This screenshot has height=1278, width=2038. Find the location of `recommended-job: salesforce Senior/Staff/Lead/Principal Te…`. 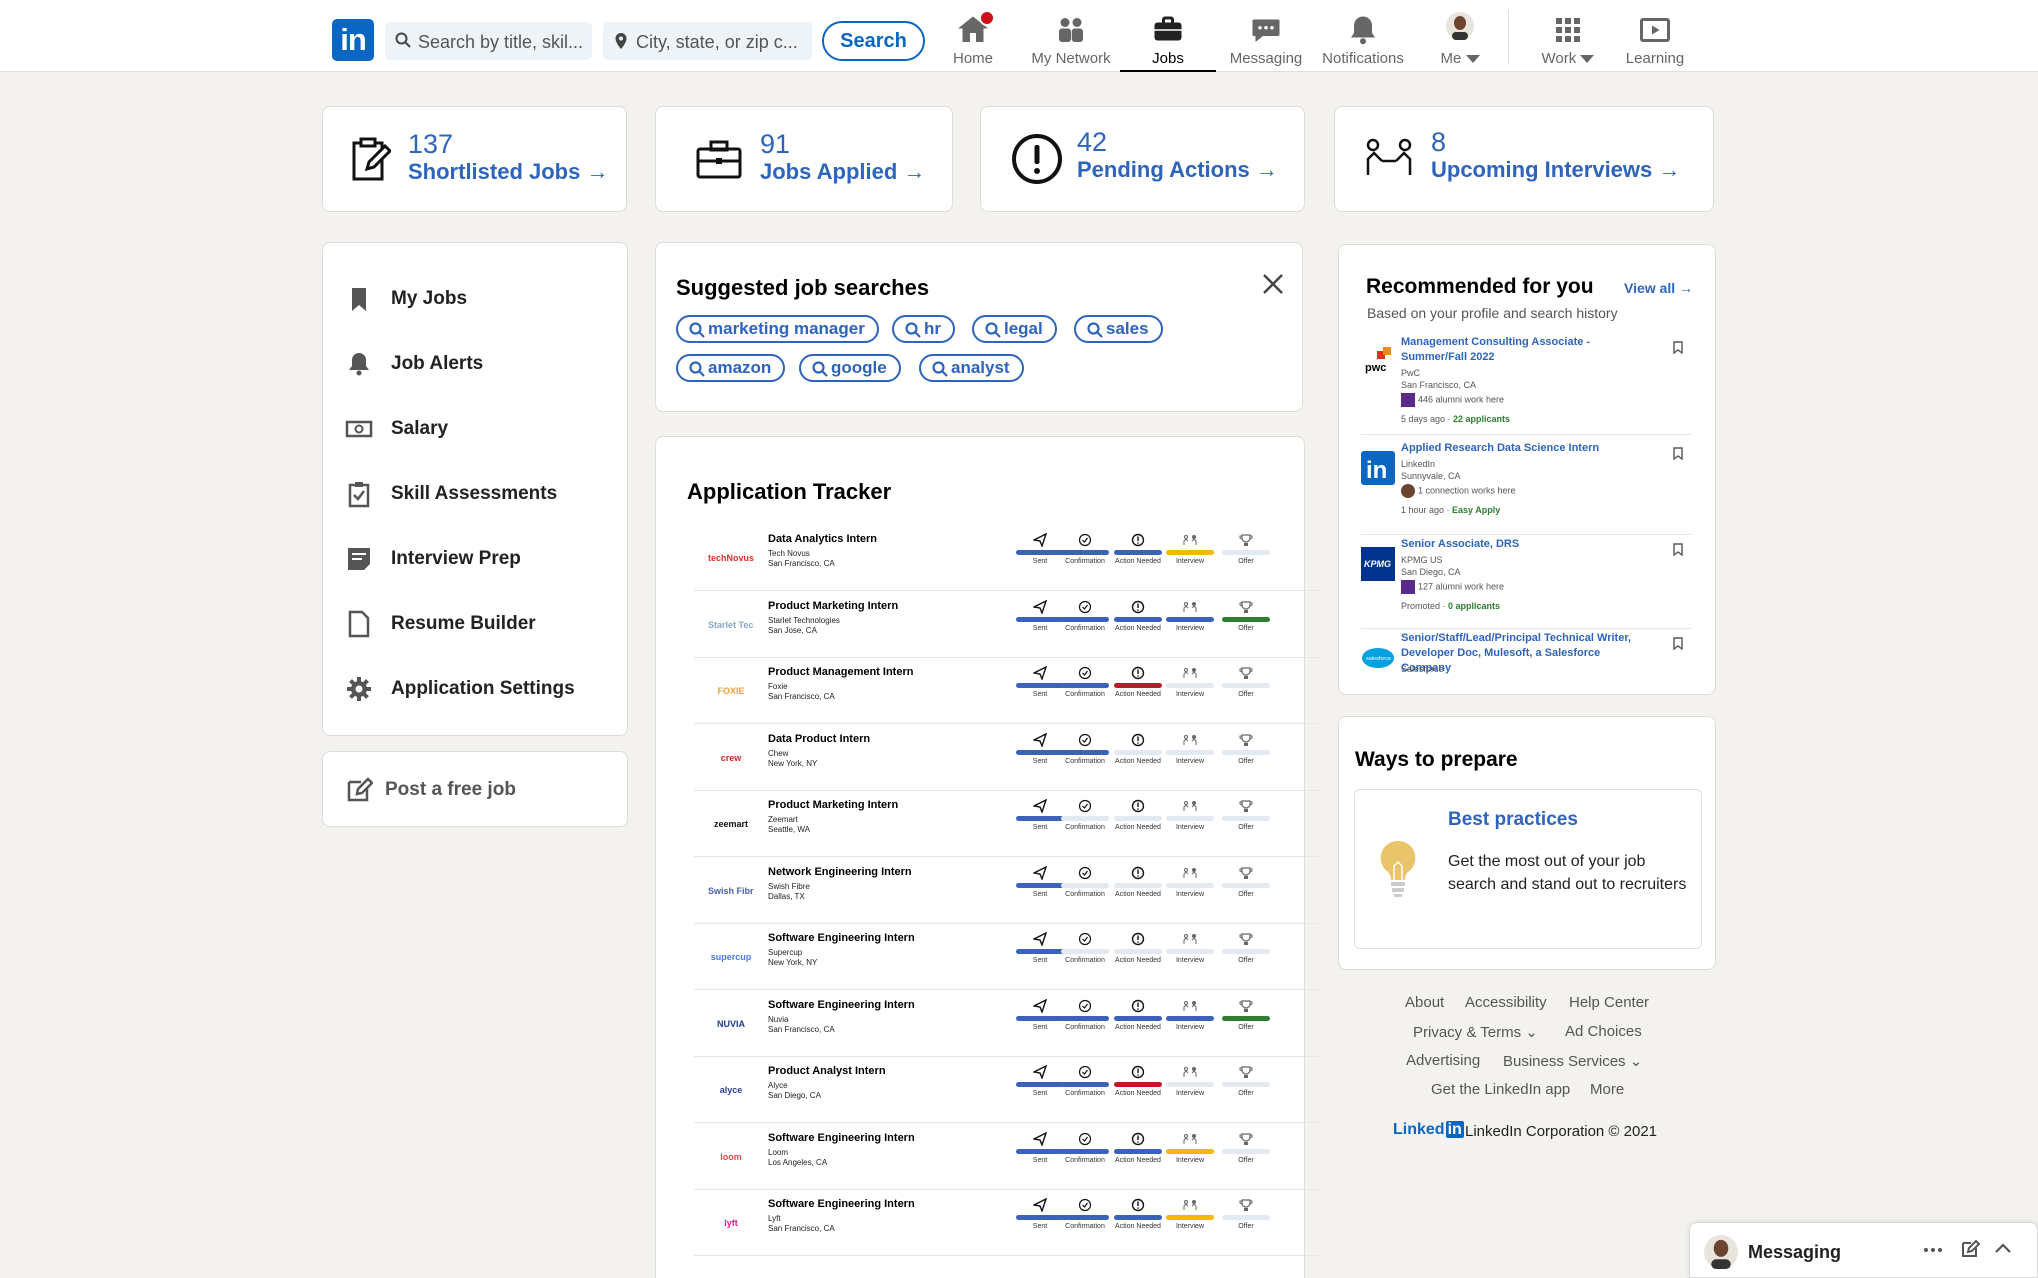

recommended-job: salesforce Senior/Staff/Lead/Principal Te… is located at coordinates (1526, 661).